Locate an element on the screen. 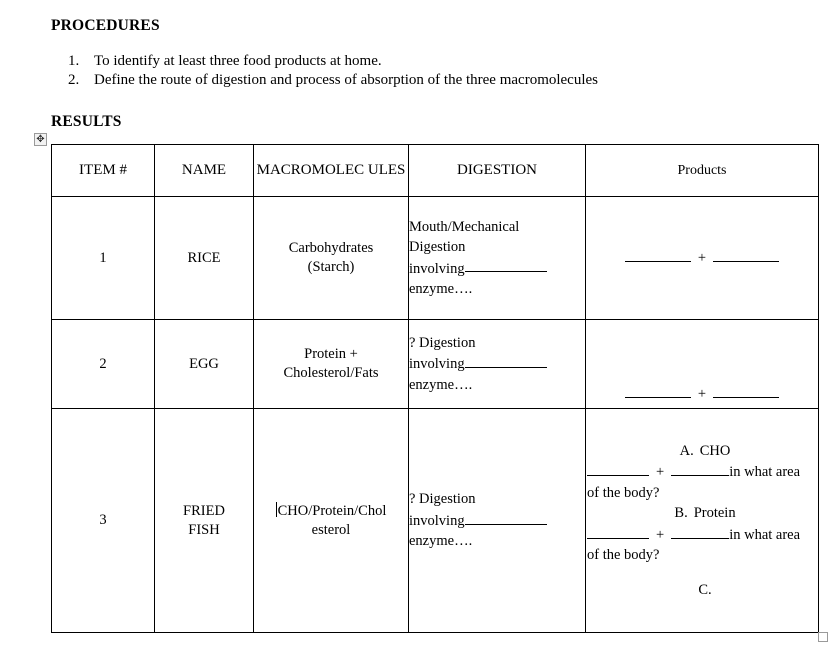 The image size is (835, 657). name-line: FRIED is located at coordinates (204, 510).